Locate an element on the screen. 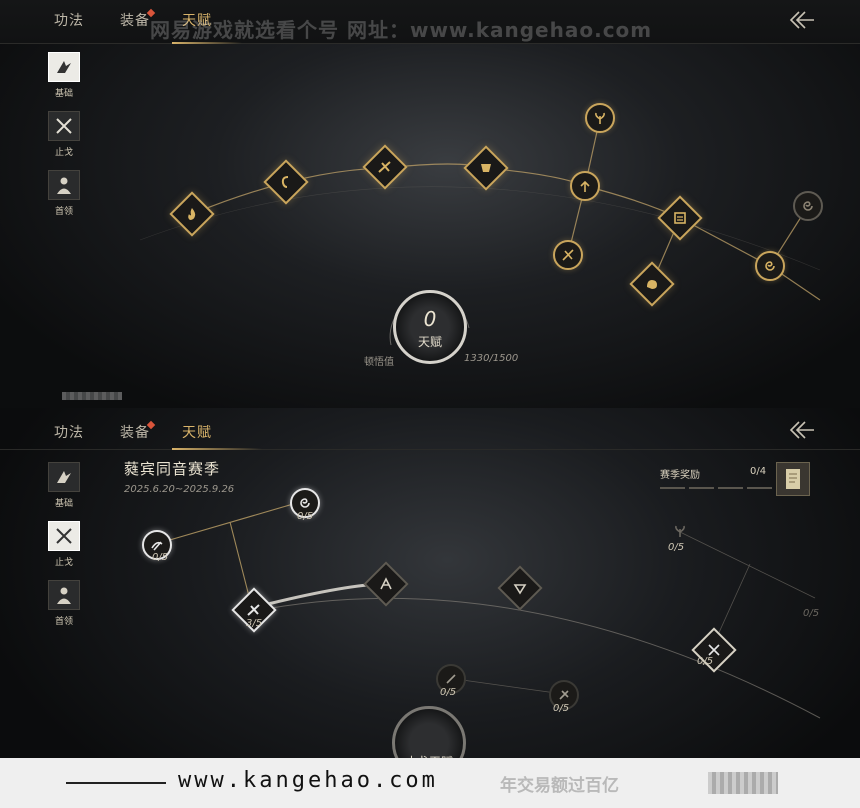  talent-node-cross is located at coordinates (568, 255).